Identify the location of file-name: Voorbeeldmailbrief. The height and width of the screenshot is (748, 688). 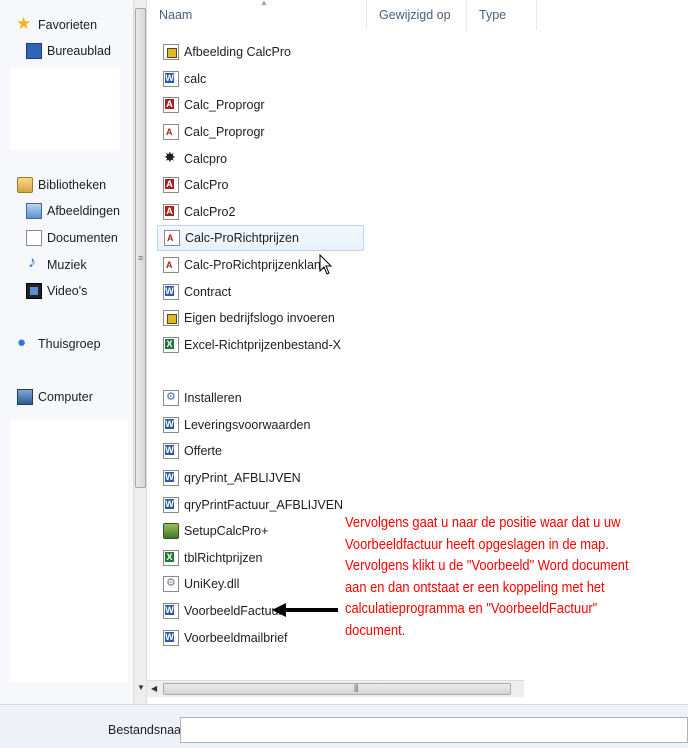
(236, 638).